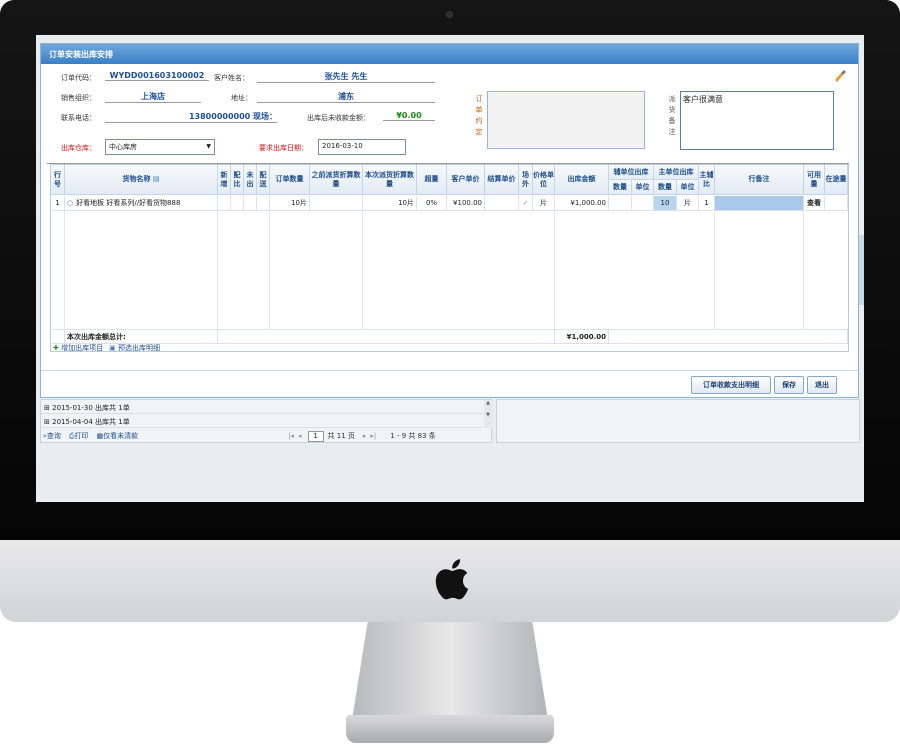 The width and height of the screenshot is (900, 753). What do you see at coordinates (731, 385) in the screenshot?
I see `order-receipt-detail-button: 订单收款支出明细` at bounding box center [731, 385].